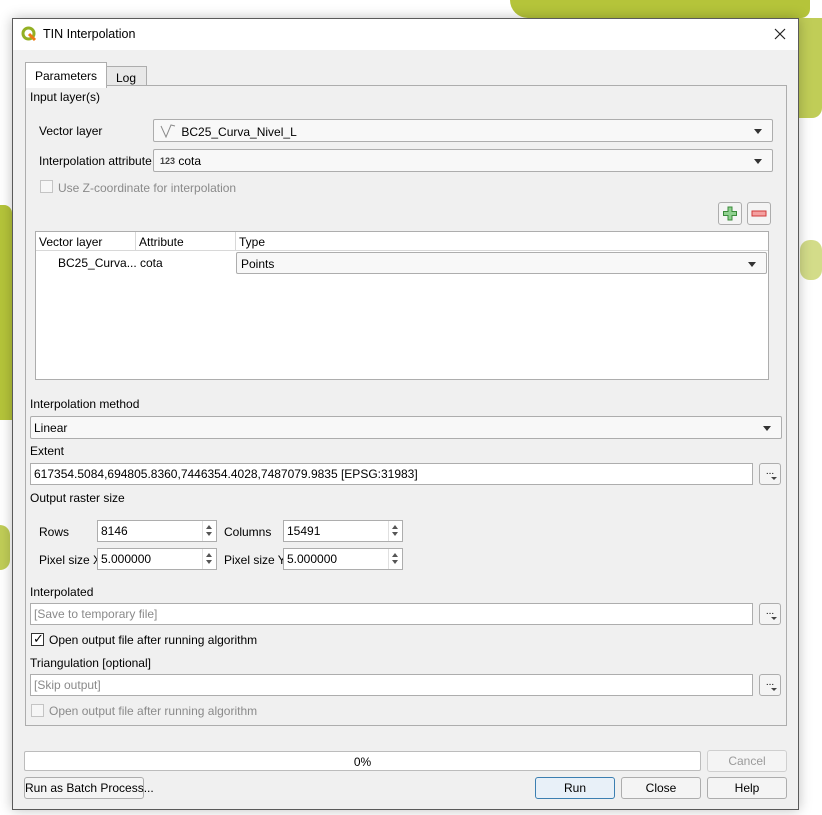  What do you see at coordinates (258, 264) in the screenshot?
I see `type-value: Points` at bounding box center [258, 264].